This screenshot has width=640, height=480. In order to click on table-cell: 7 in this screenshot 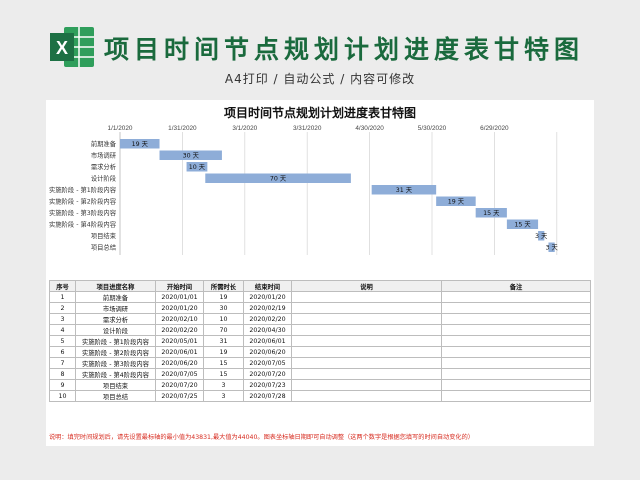, I will do `click(62, 363)`.